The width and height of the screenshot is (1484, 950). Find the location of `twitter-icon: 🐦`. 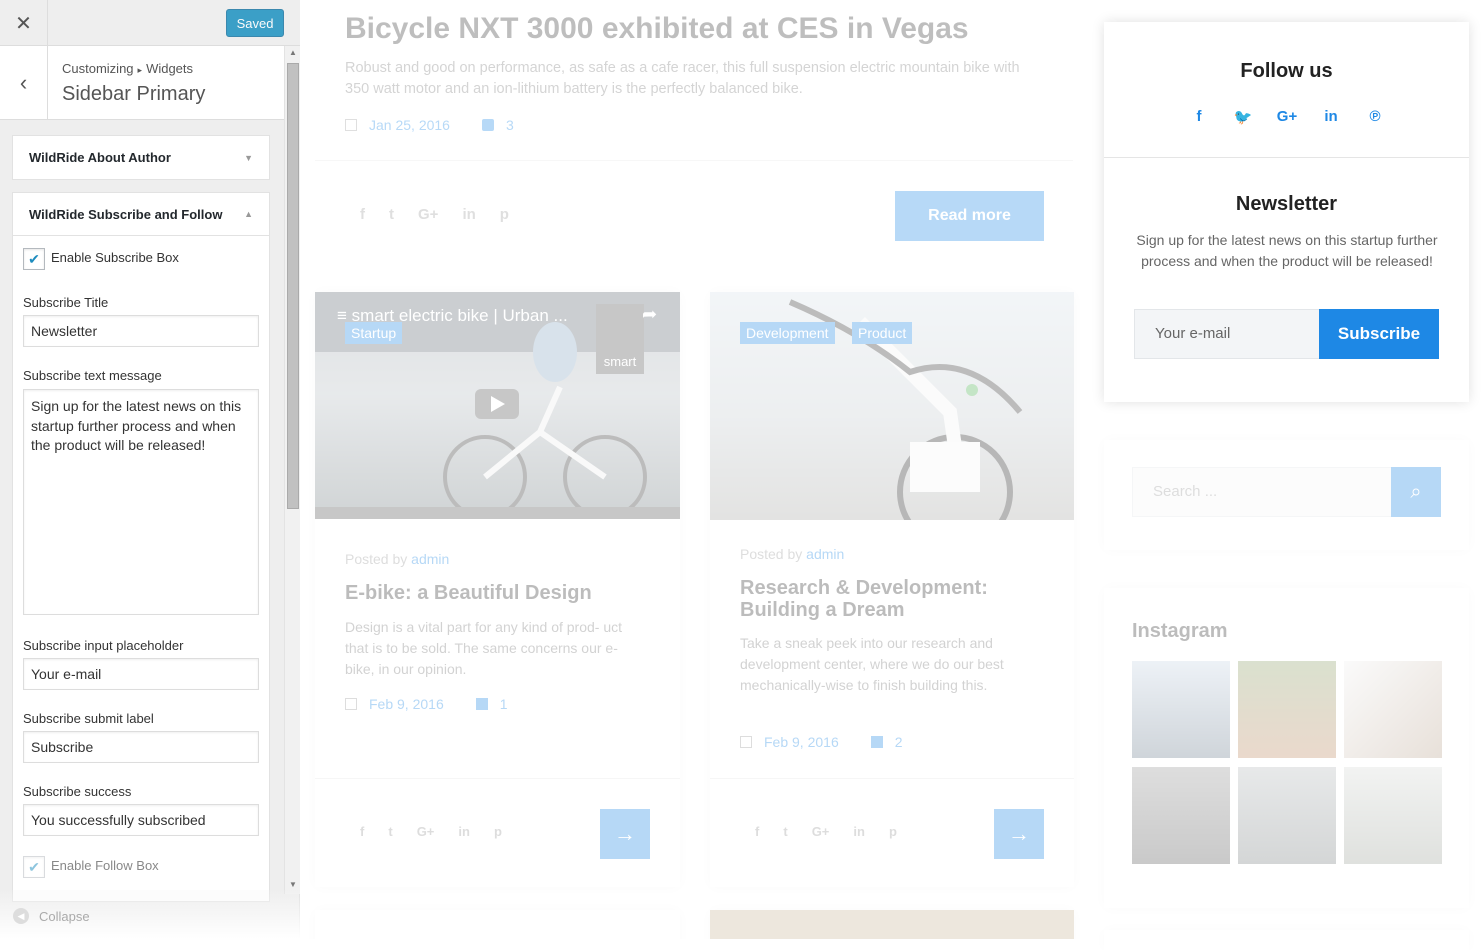

twitter-icon: 🐦 is located at coordinates (1243, 117).